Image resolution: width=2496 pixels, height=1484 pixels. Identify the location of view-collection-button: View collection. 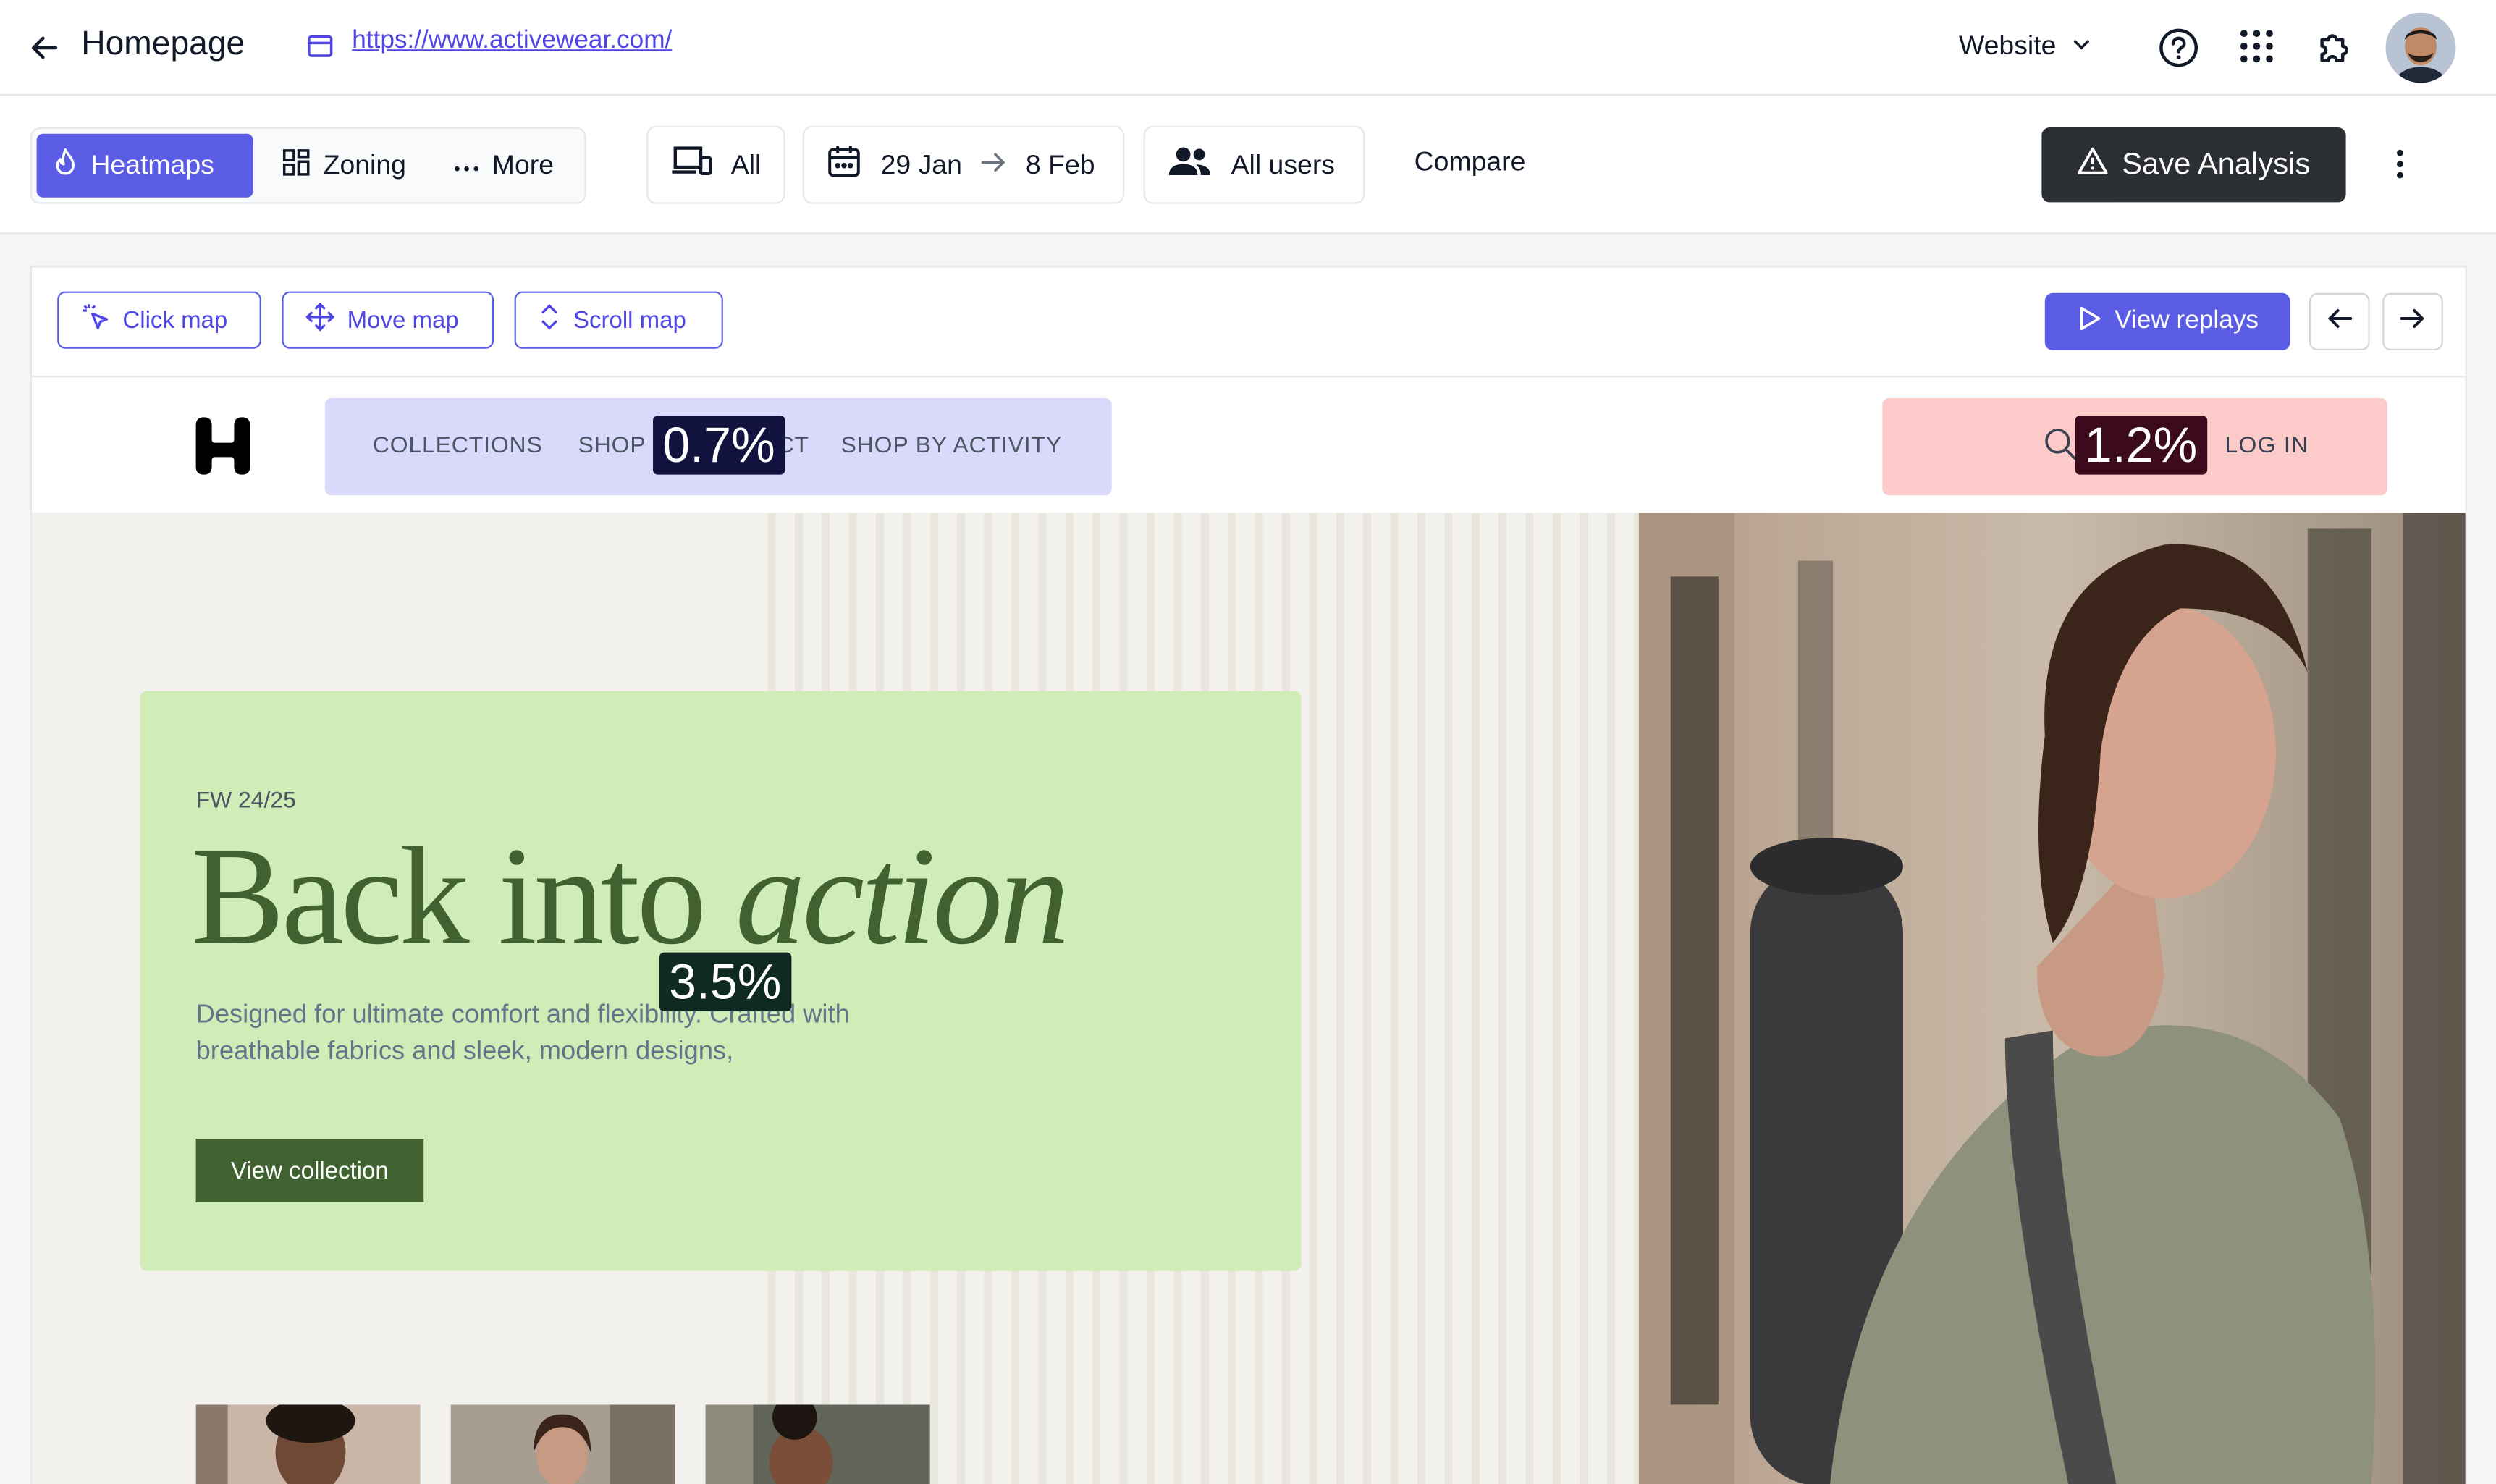
(309, 1170).